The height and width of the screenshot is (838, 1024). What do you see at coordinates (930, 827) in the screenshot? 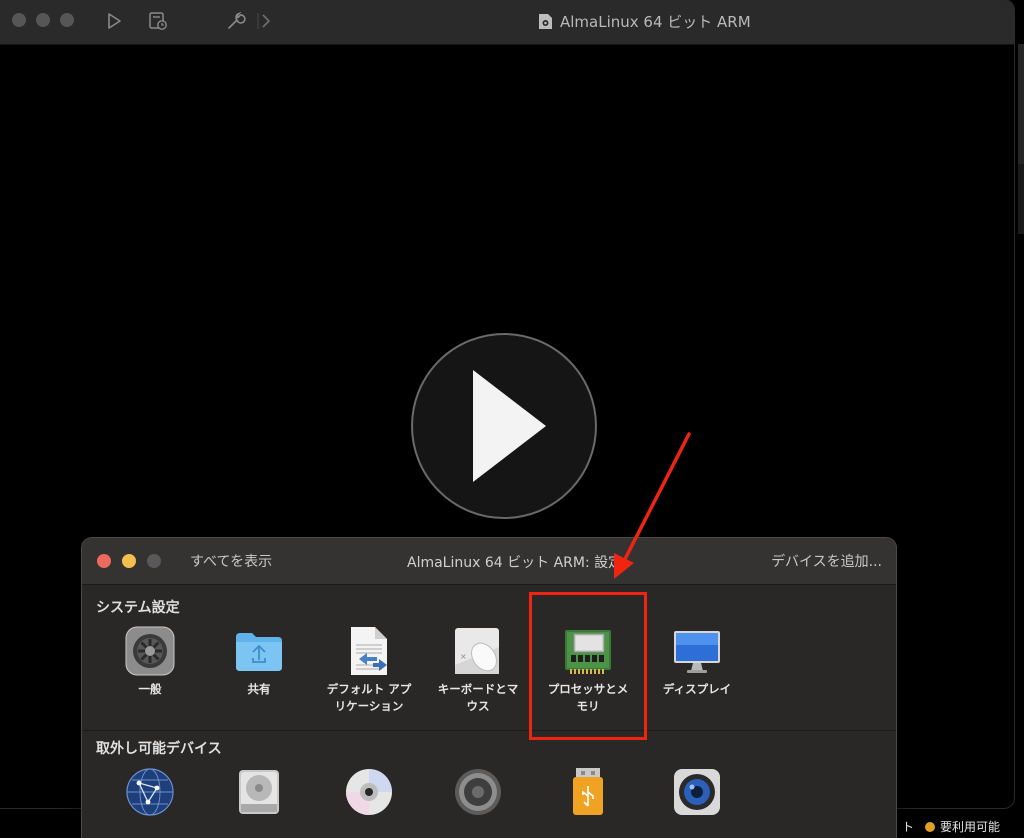
I see `status-dot-icon` at bounding box center [930, 827].